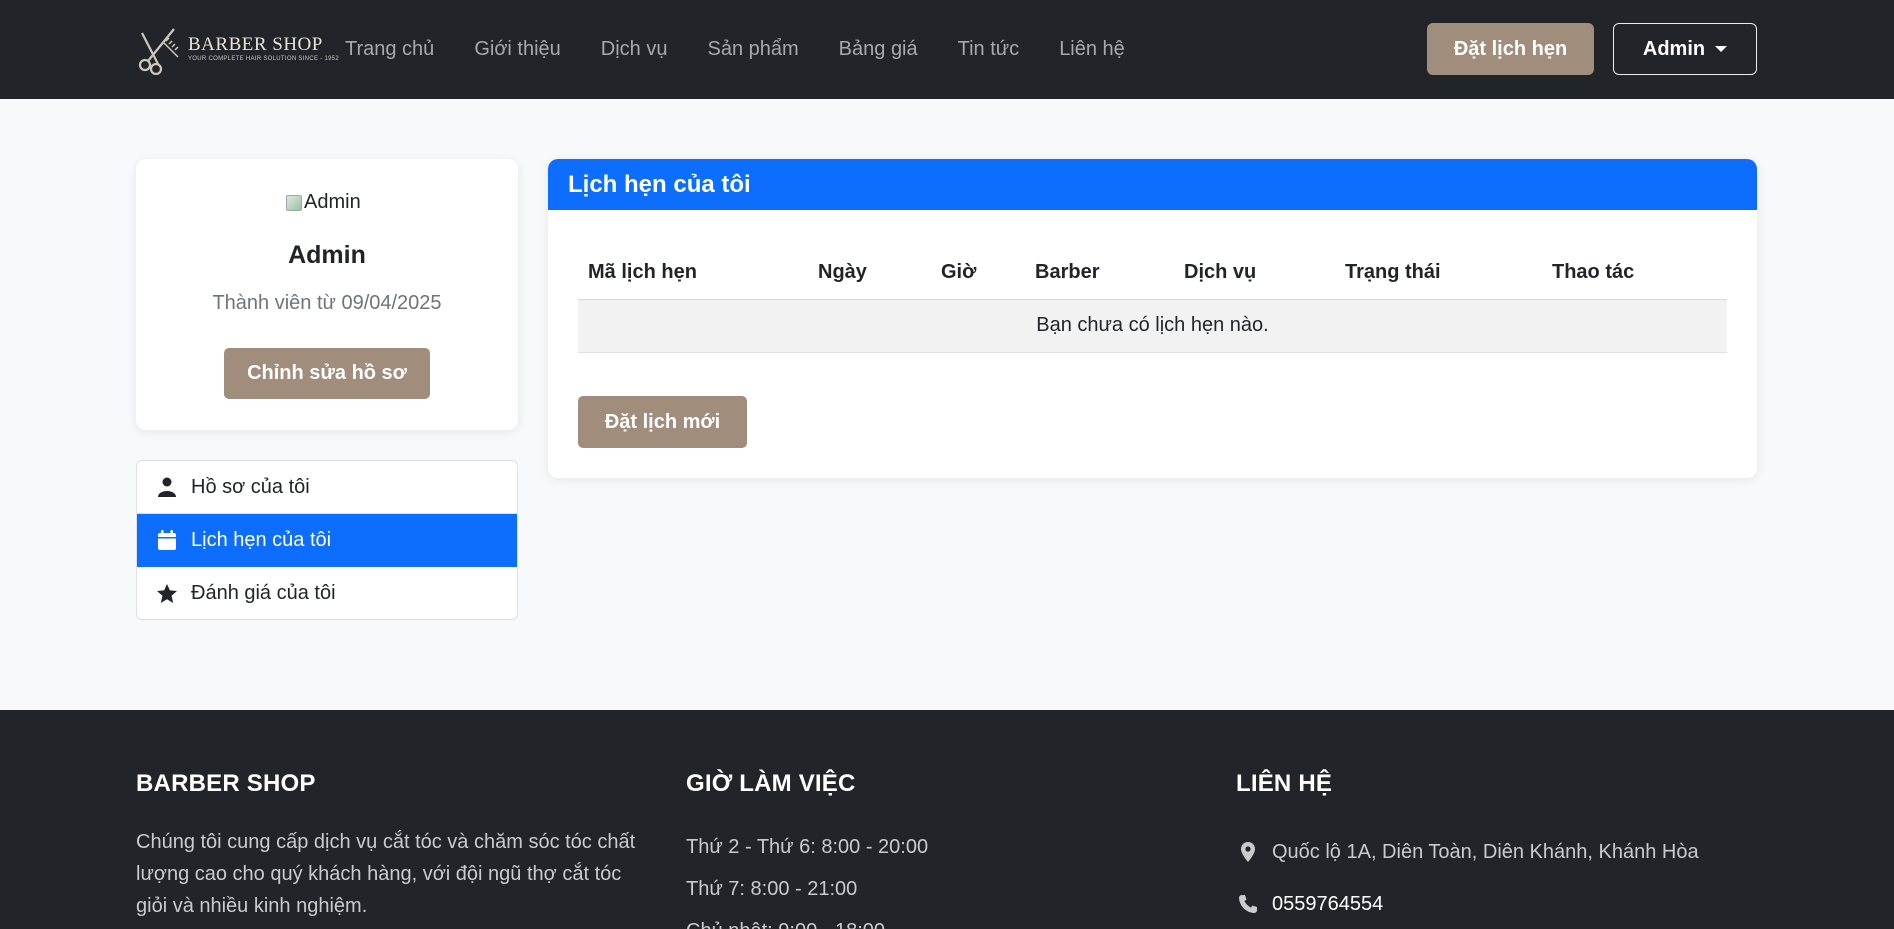  I want to click on footer-about-title: BARBER SHOP, so click(226, 783).